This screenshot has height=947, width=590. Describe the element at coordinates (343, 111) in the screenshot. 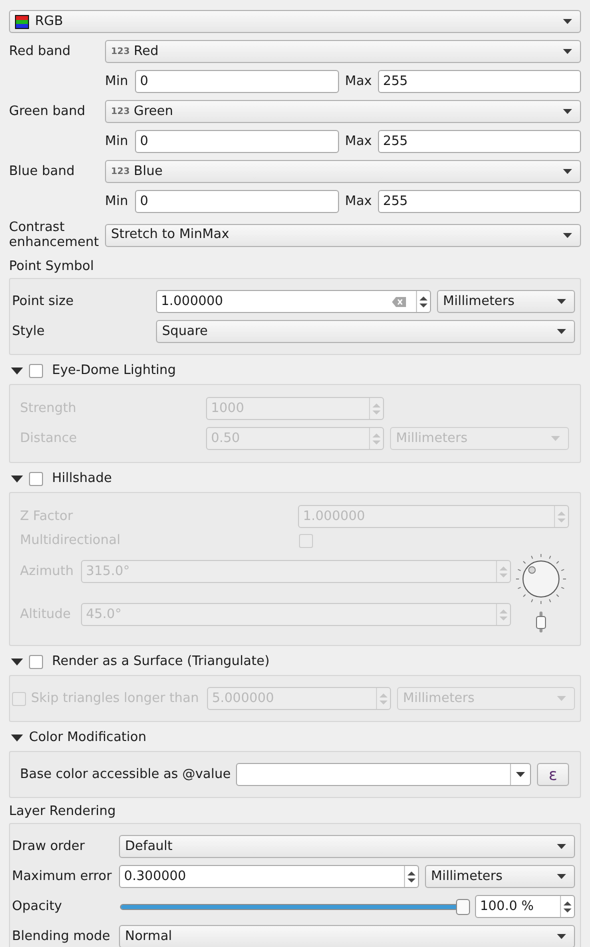

I see `dropdown: 123 Green` at that location.